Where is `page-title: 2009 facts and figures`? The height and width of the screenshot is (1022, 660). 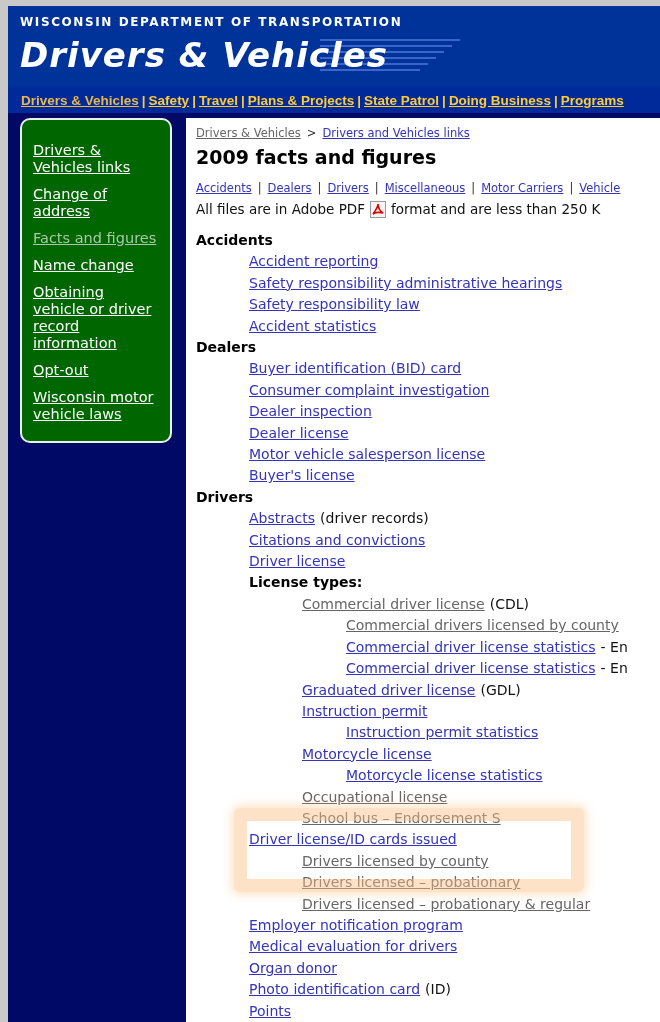
page-title: 2009 facts and figures is located at coordinates (317, 156).